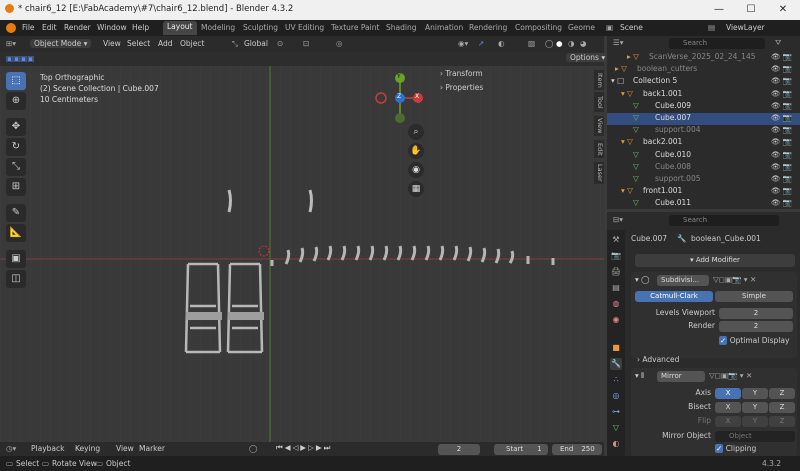  I want to click on advanced-section-header: › Advanced, so click(658, 359).